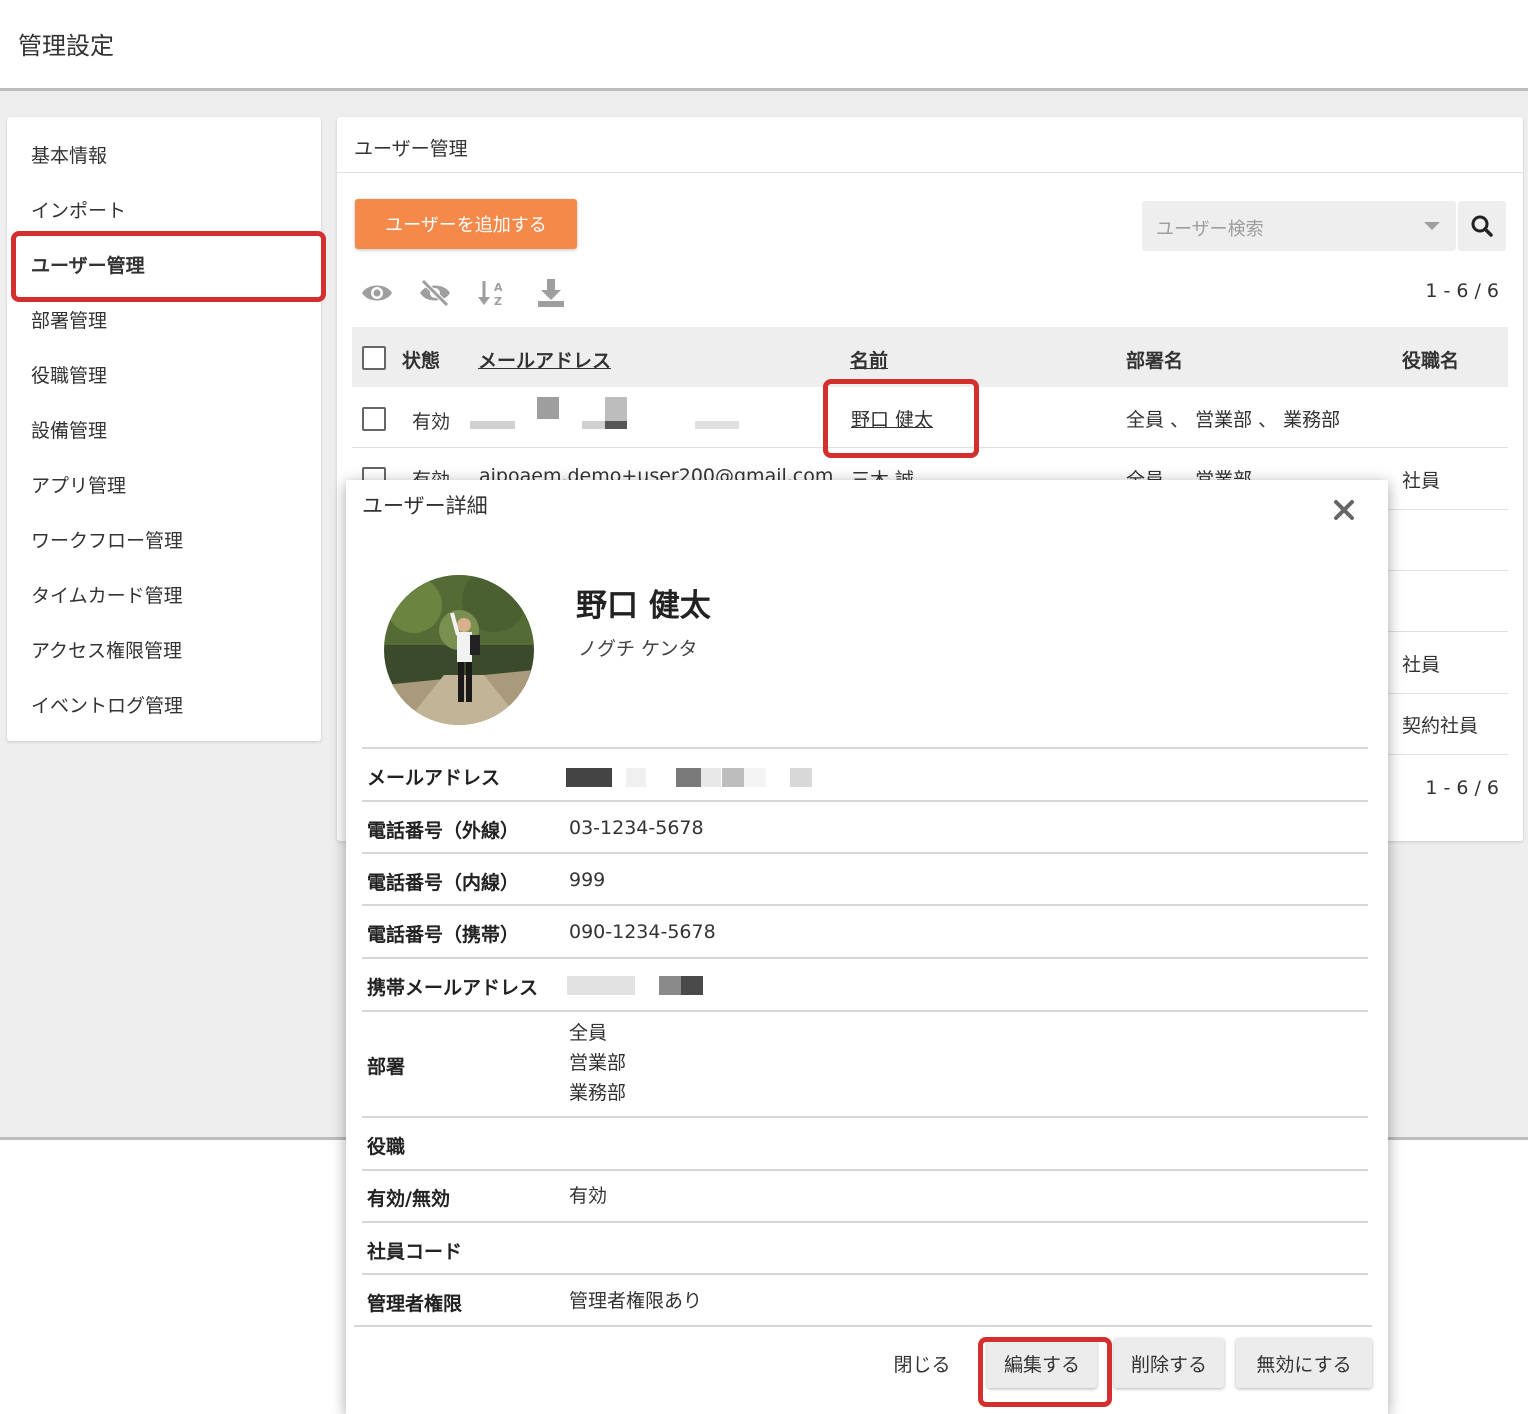  What do you see at coordinates (587, 880) in the screenshot?
I see `detail-value-tel-int: 999` at bounding box center [587, 880].